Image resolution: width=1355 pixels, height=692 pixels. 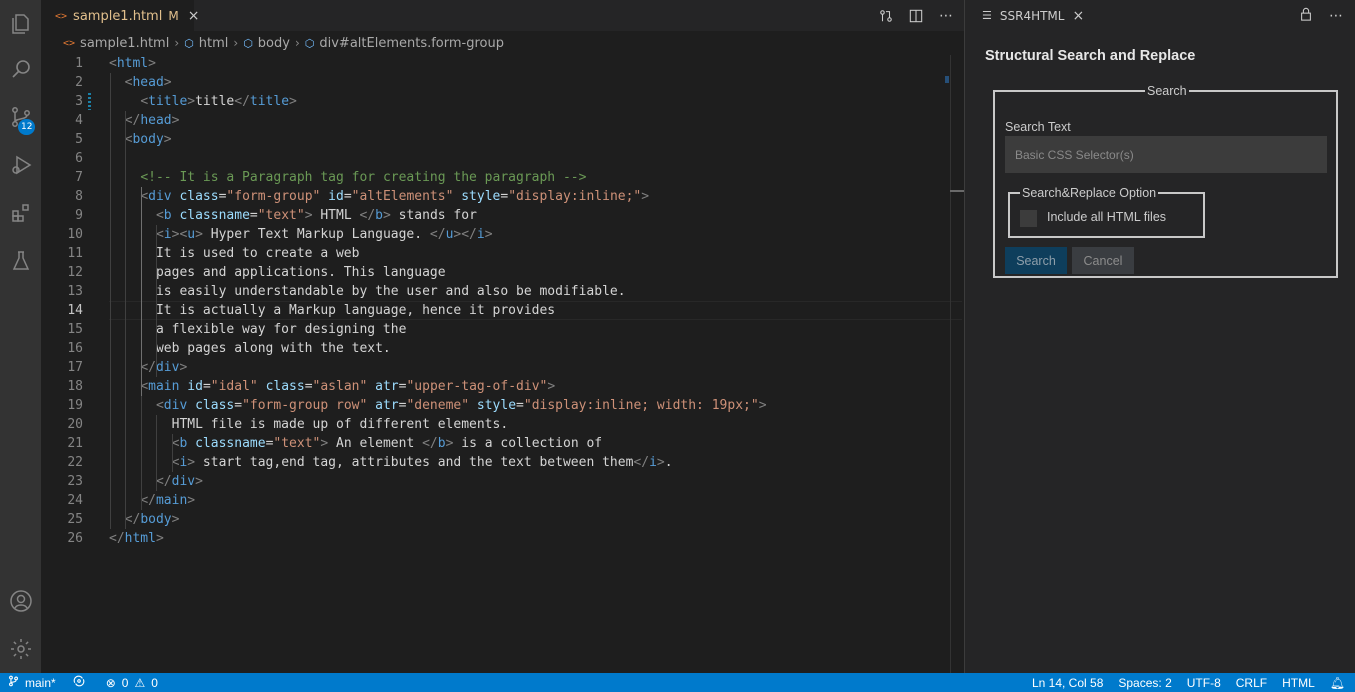 I want to click on search-text-input, so click(x=1166, y=154).